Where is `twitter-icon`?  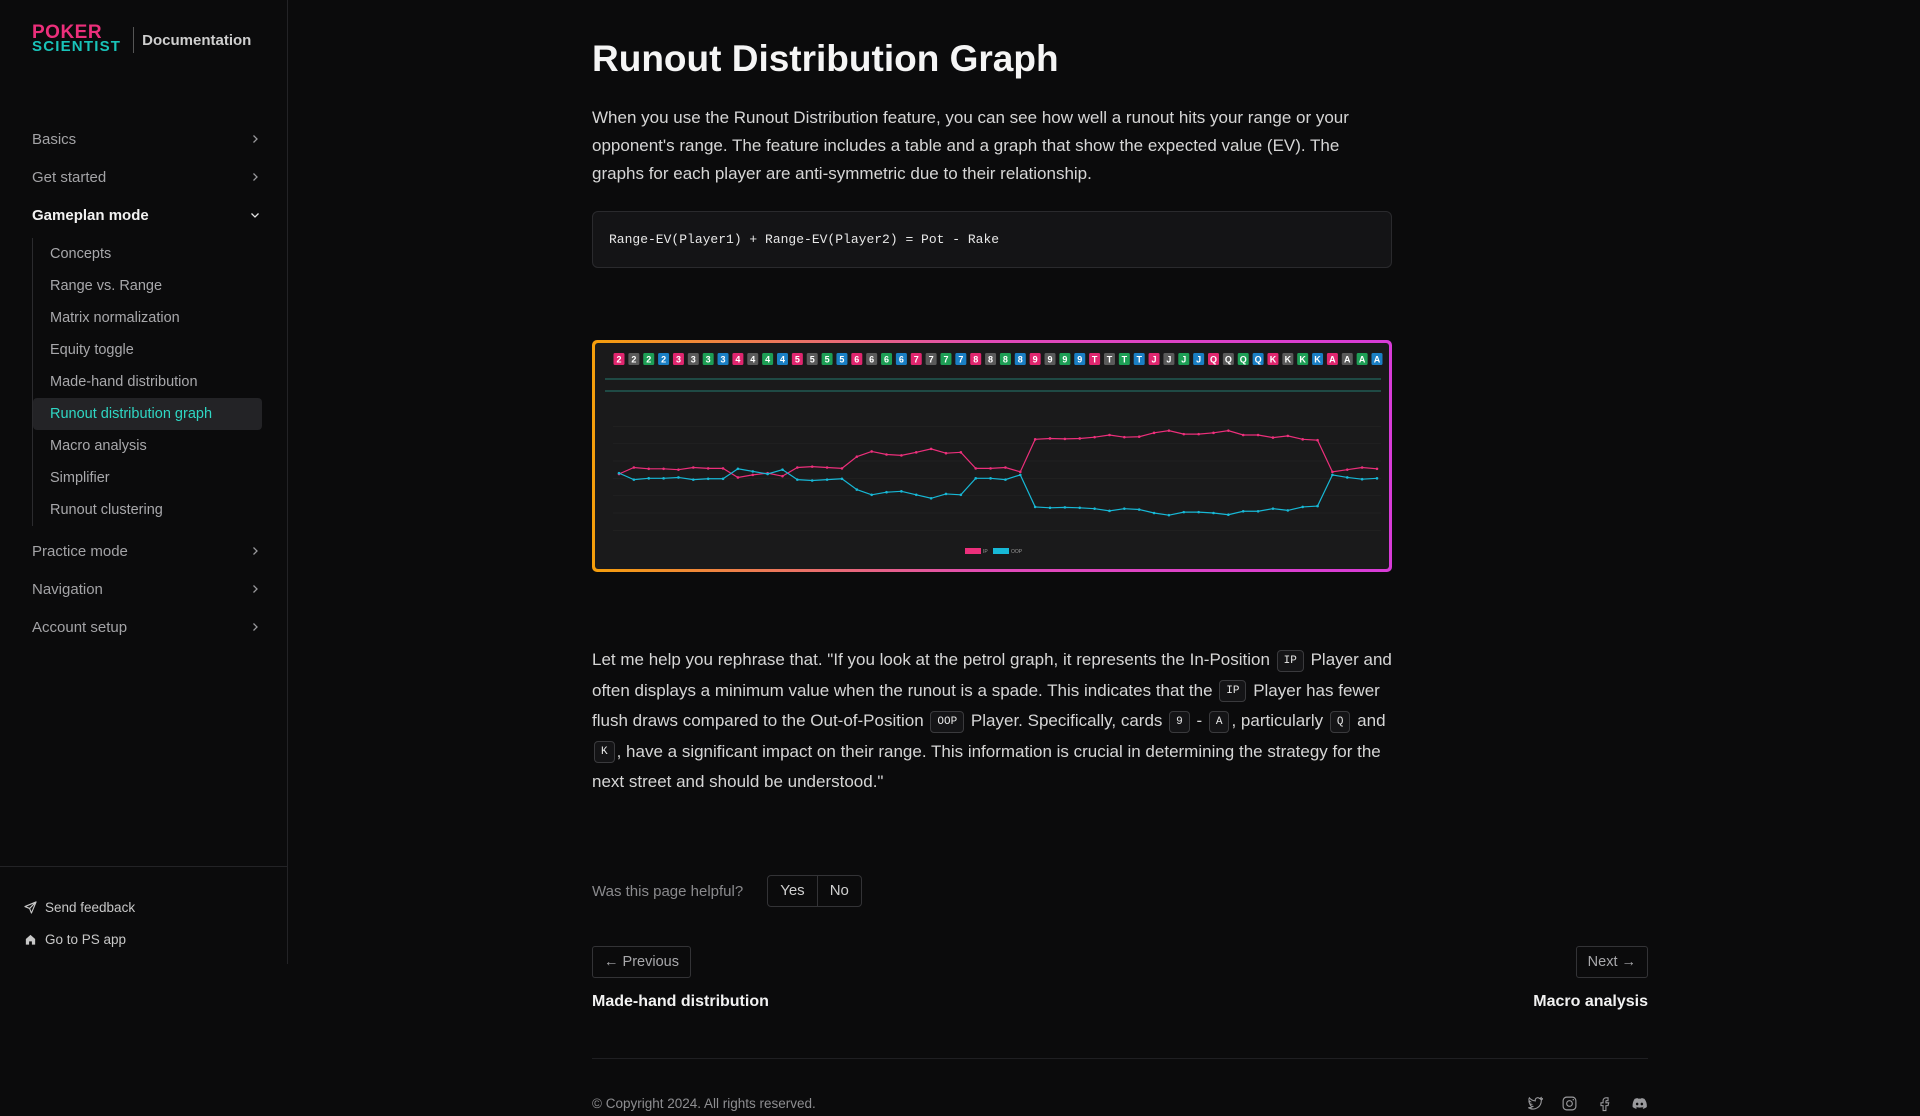 twitter-icon is located at coordinates (1534, 1103).